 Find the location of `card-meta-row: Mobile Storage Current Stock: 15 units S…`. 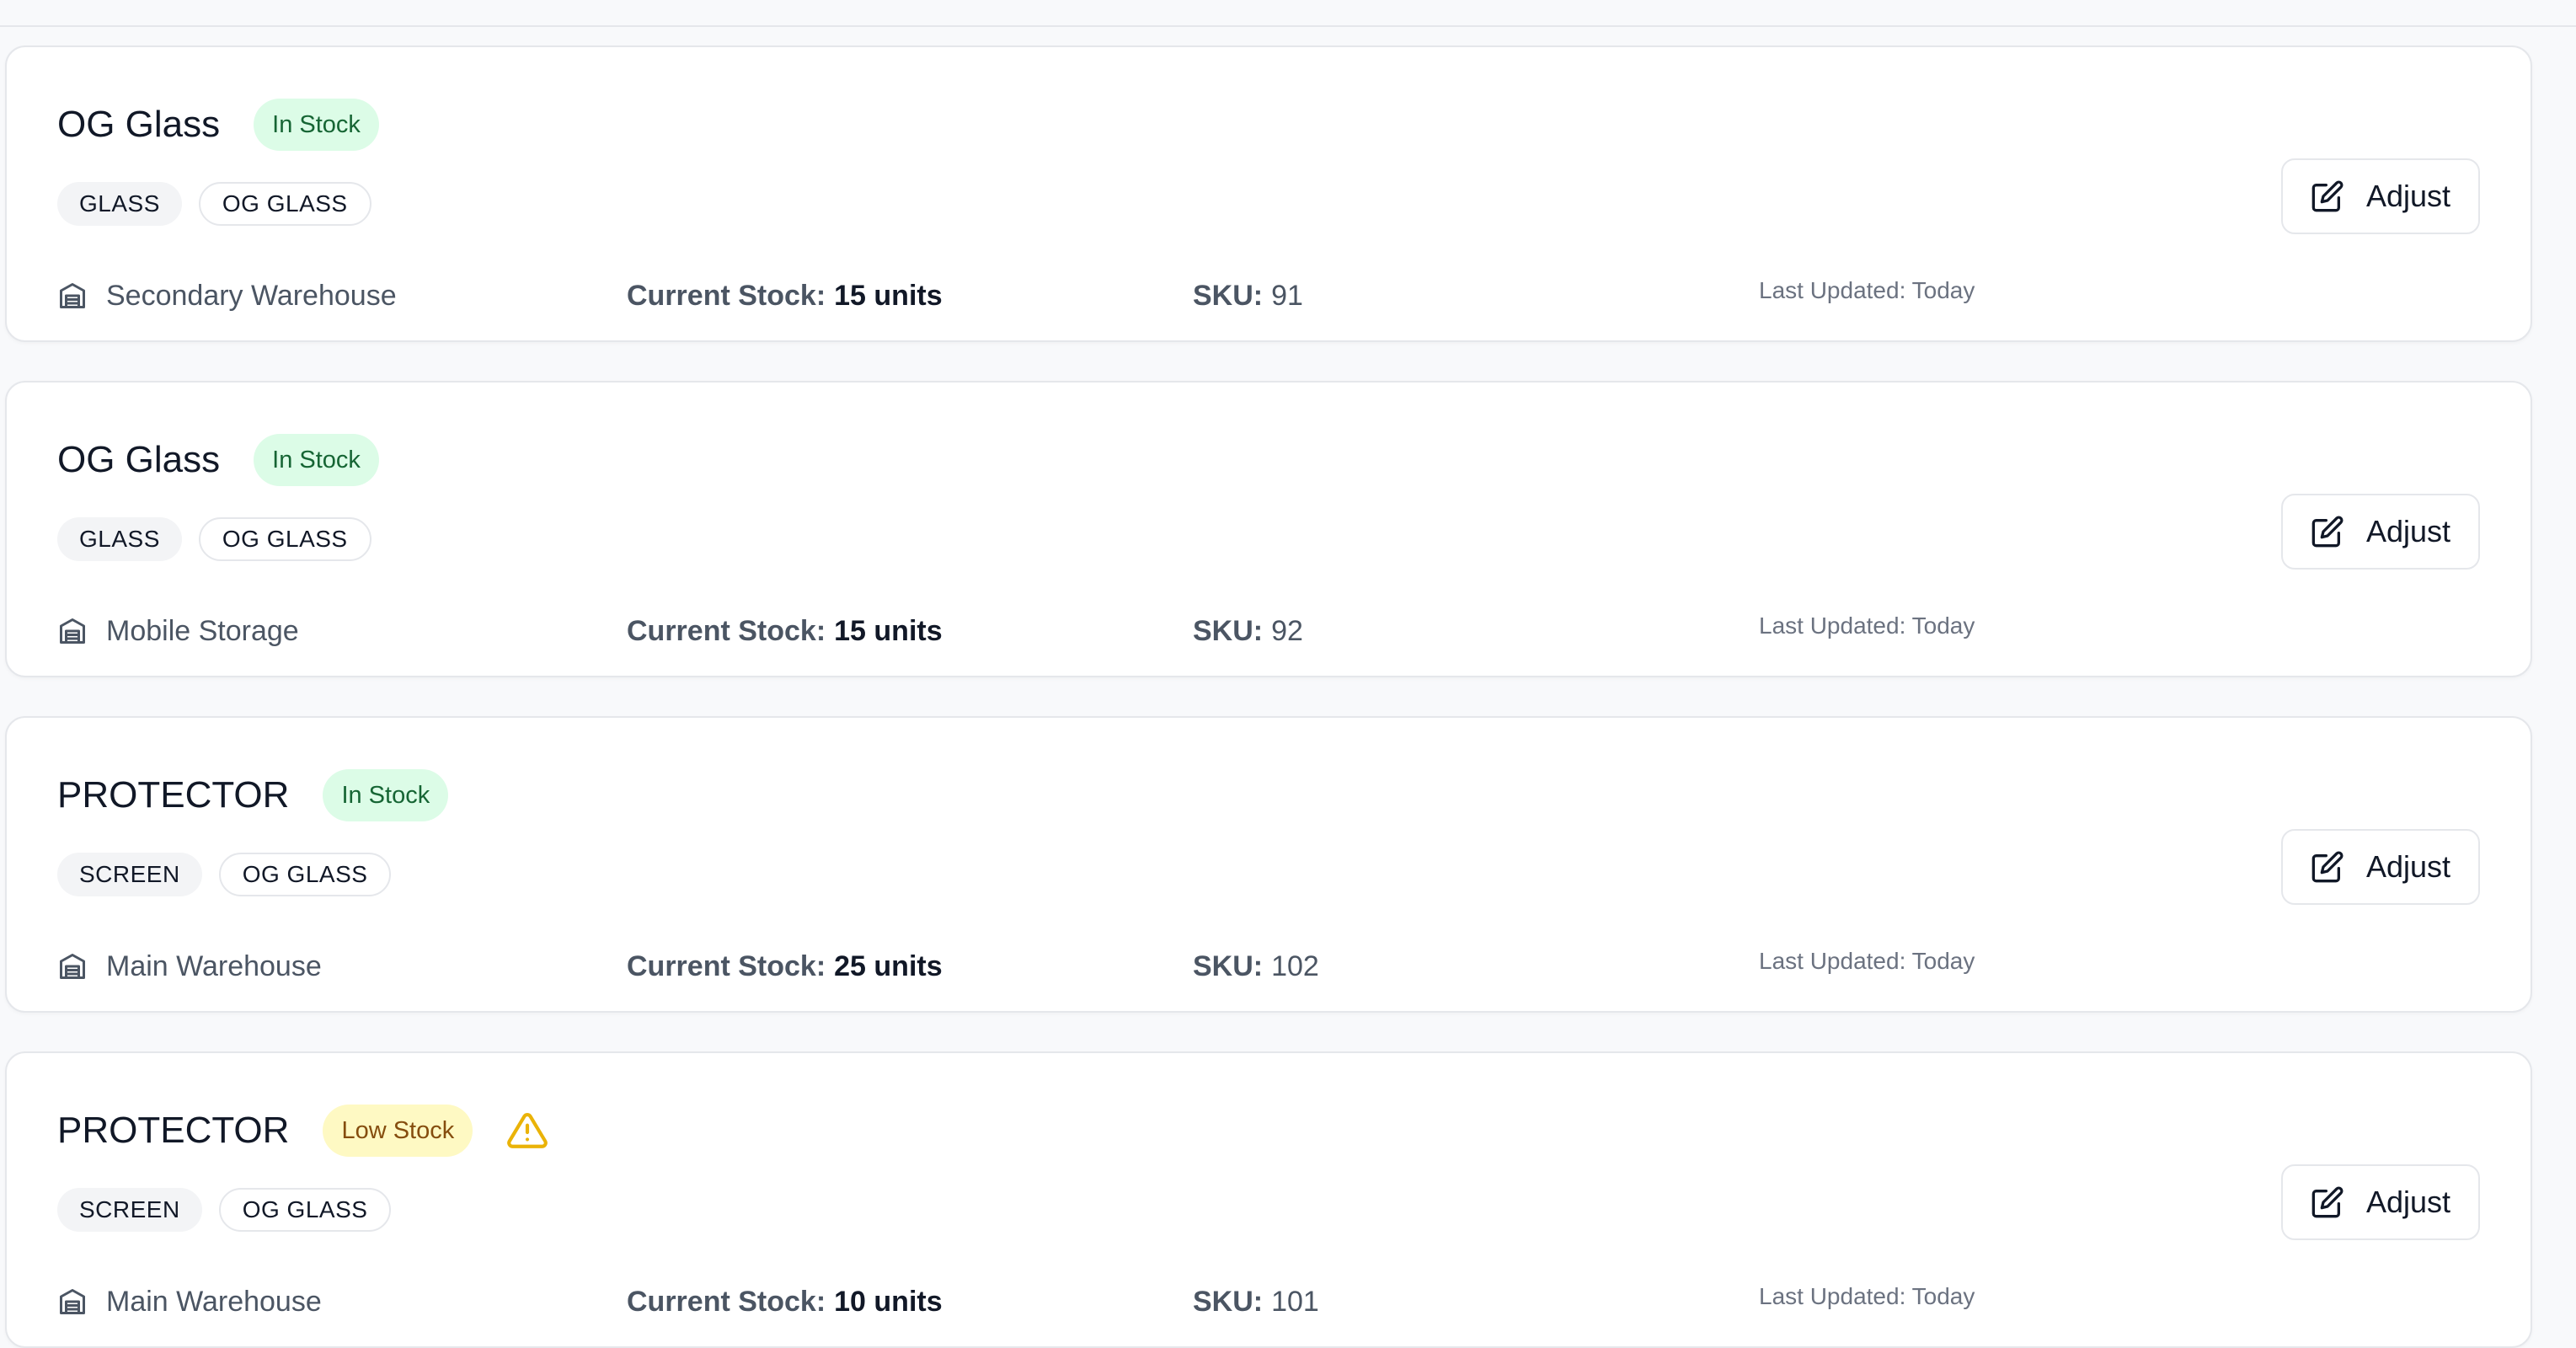

card-meta-row: Mobile Storage Current Stock: 15 units S… is located at coordinates (1026, 631).